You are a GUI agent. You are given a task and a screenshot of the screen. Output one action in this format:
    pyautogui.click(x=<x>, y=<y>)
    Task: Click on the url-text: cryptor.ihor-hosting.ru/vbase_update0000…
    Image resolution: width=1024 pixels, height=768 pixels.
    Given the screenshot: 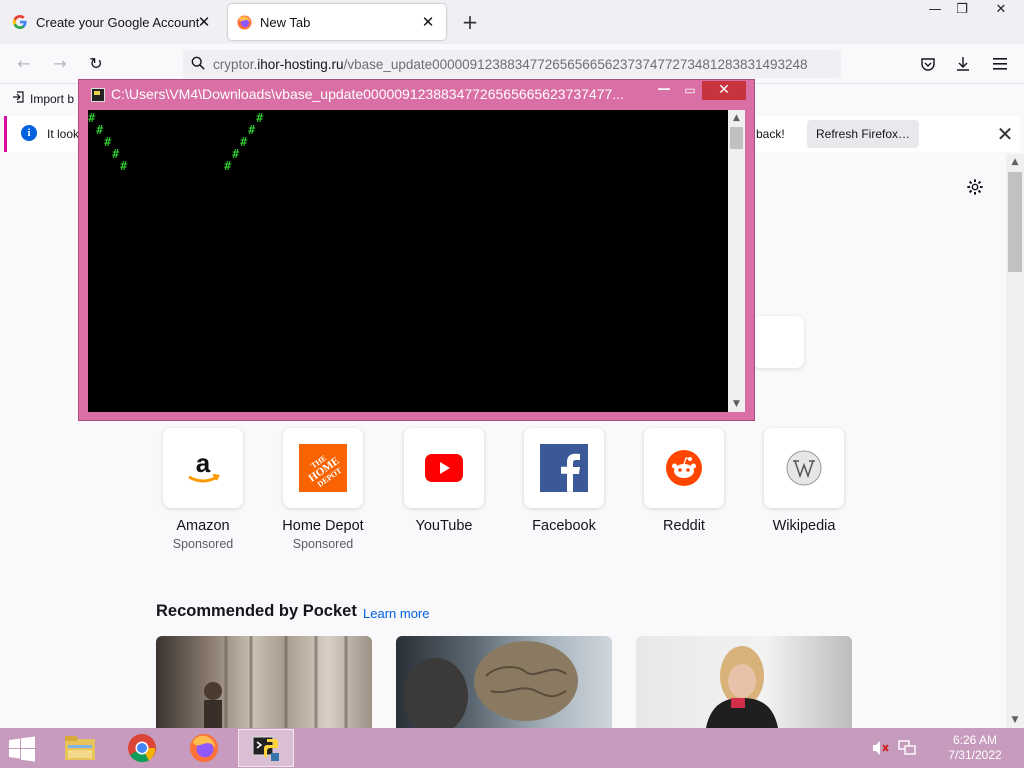 What is the action you would take?
    pyautogui.click(x=510, y=64)
    